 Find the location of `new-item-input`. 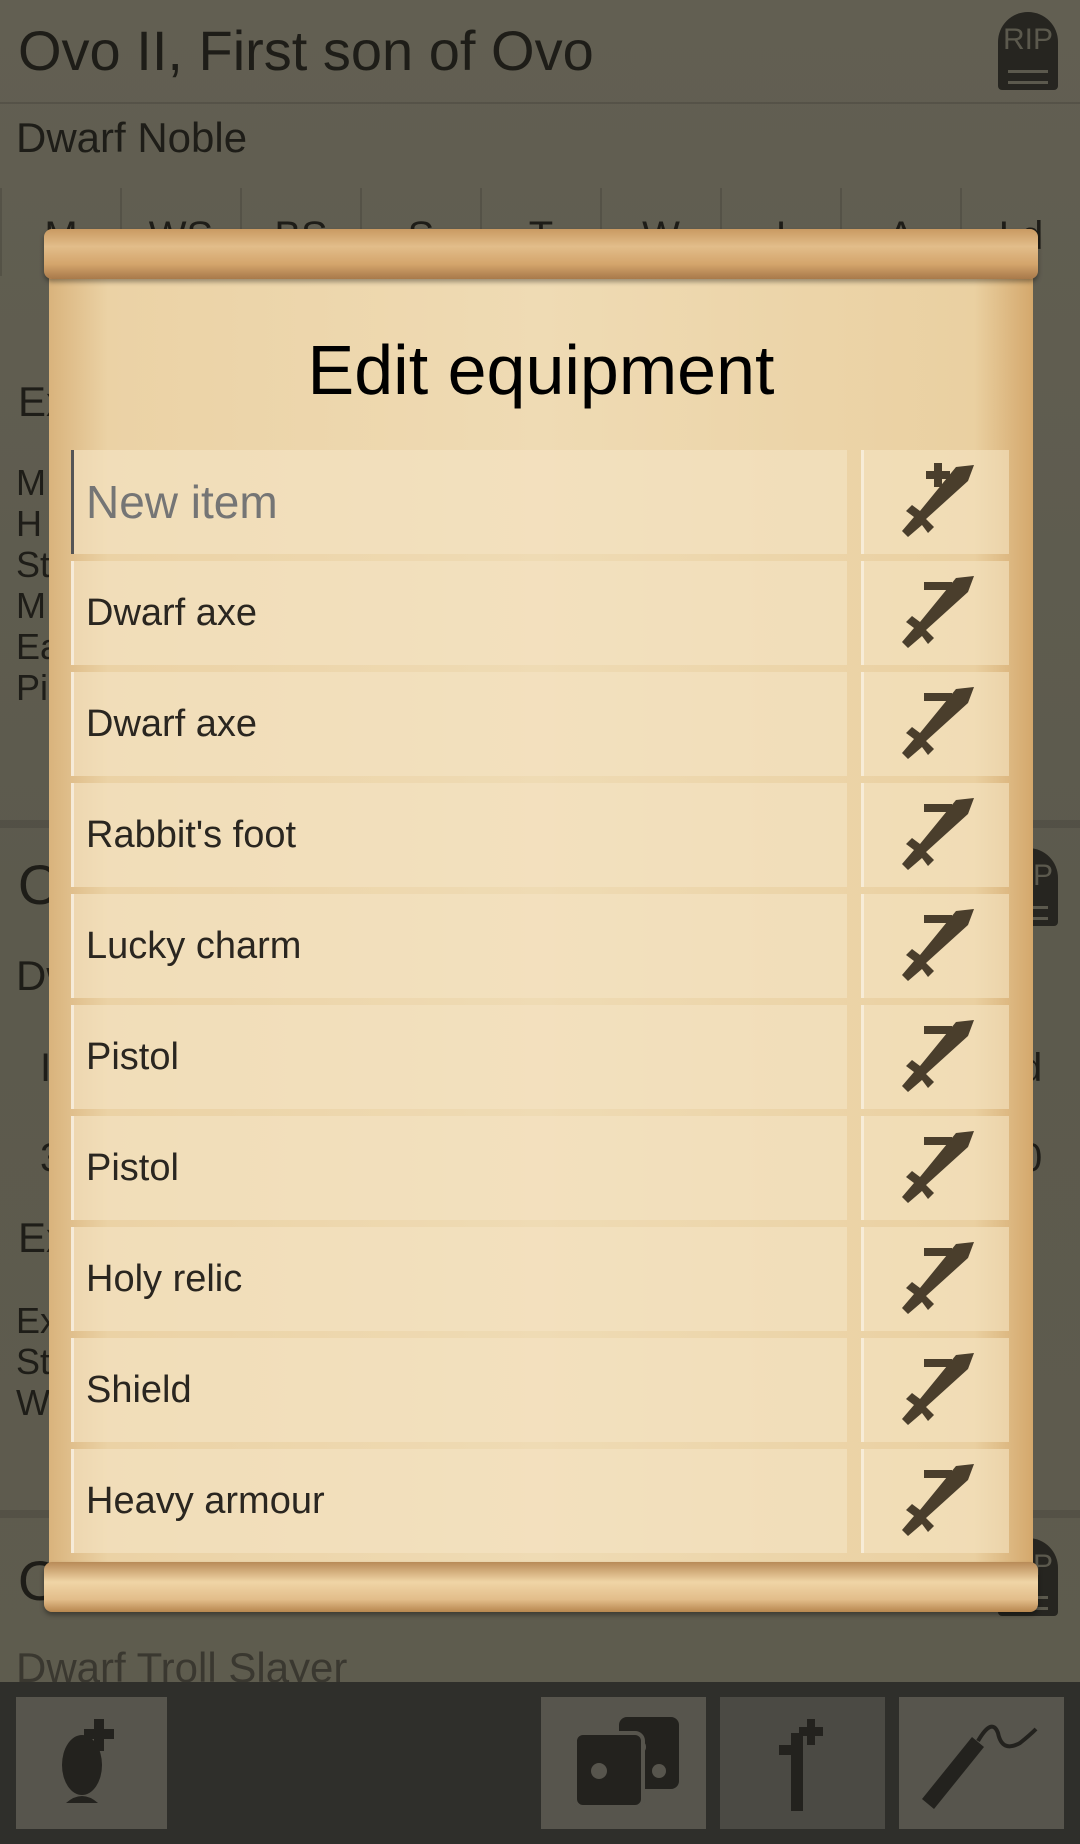

new-item-input is located at coordinates (466, 502).